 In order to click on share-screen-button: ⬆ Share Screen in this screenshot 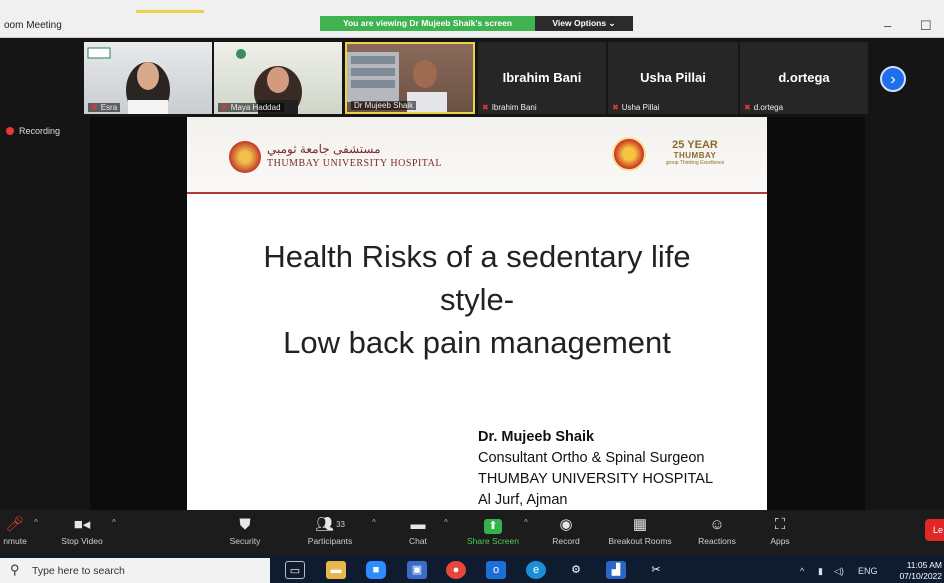, I will do `click(493, 532)`.